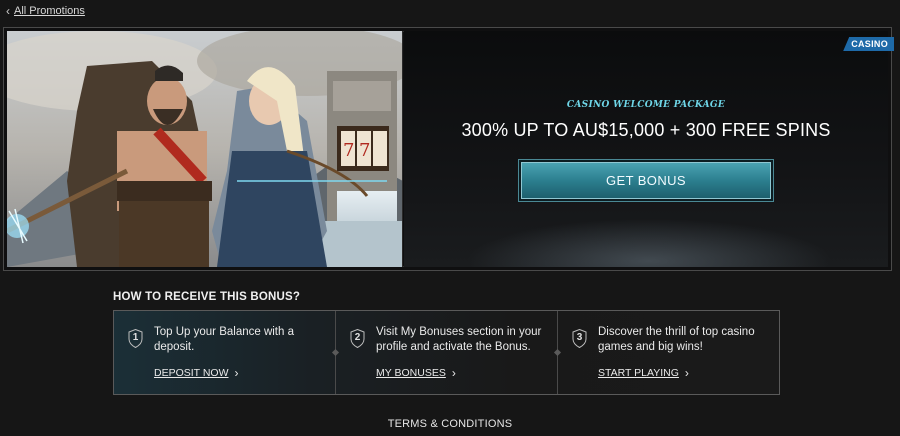 This screenshot has width=900, height=436. I want to click on start-playing-link: START PLAYING ›, so click(643, 373).